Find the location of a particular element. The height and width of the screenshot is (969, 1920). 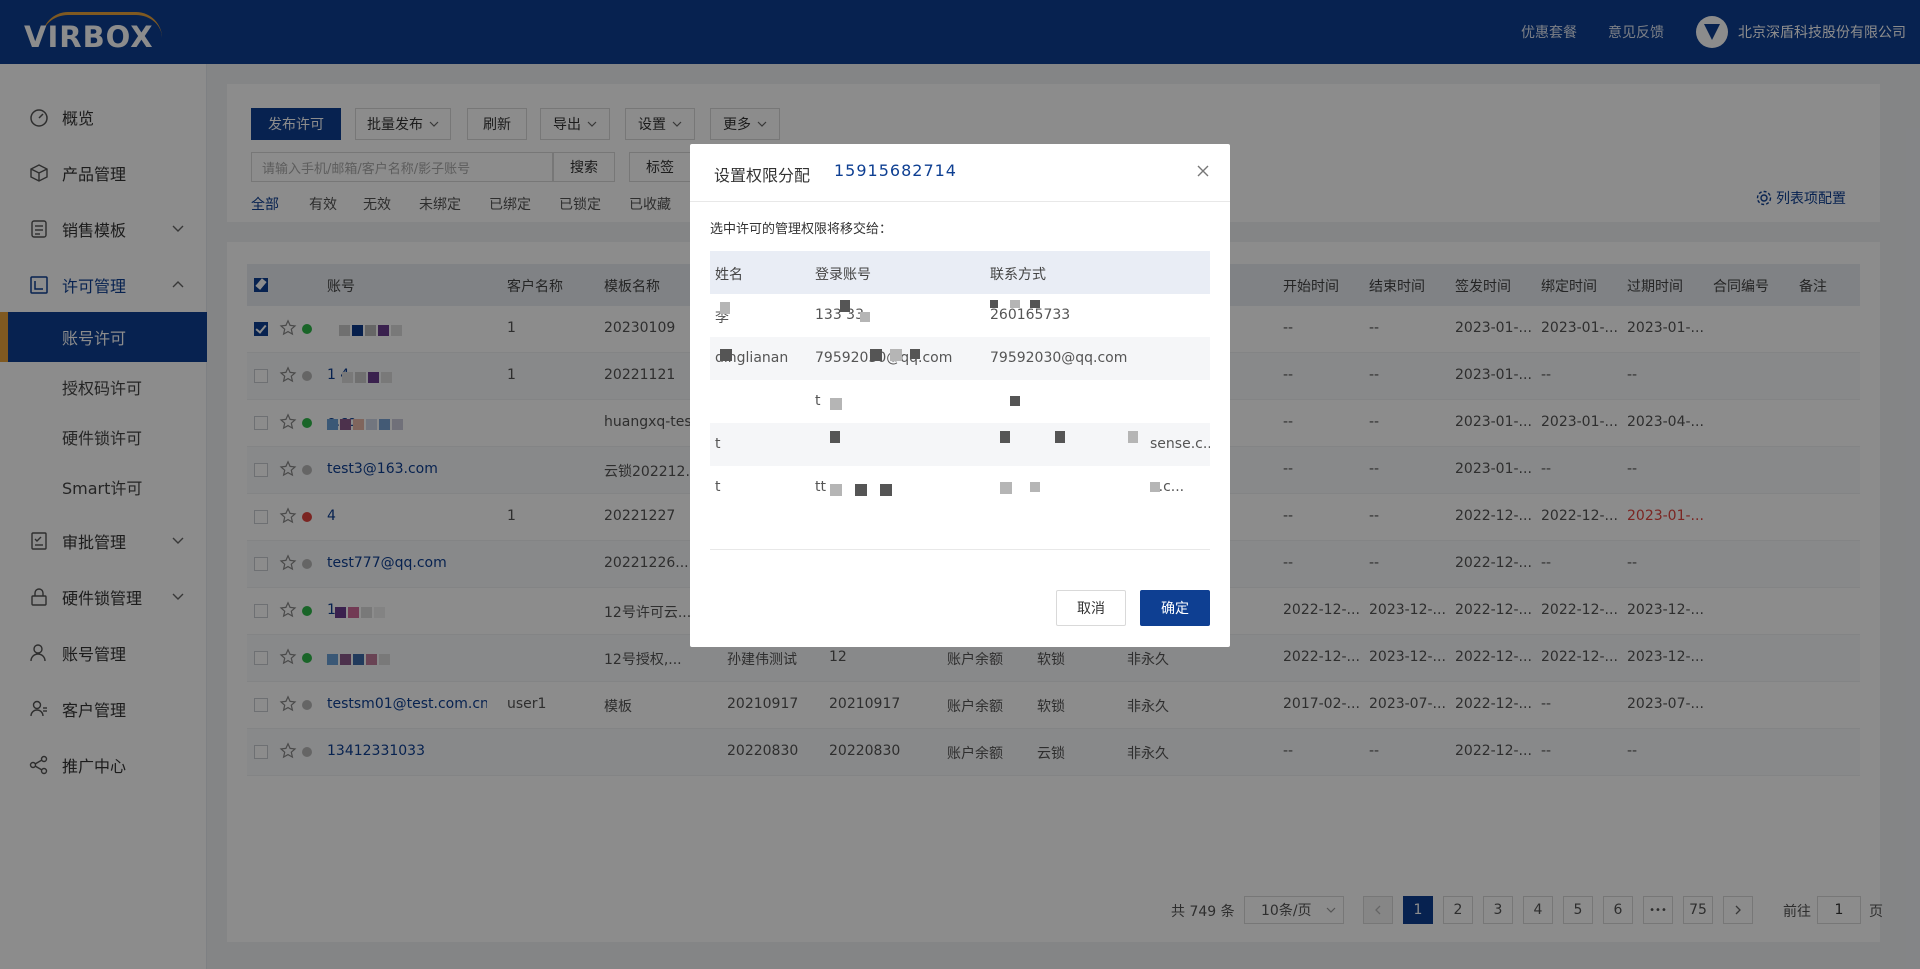

cell-login: tt is located at coordinates (820, 487).